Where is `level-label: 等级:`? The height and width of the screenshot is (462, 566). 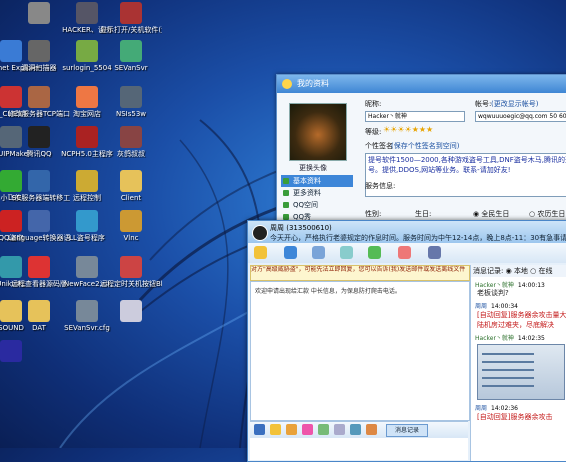
level-label: 等级: is located at coordinates (373, 132).